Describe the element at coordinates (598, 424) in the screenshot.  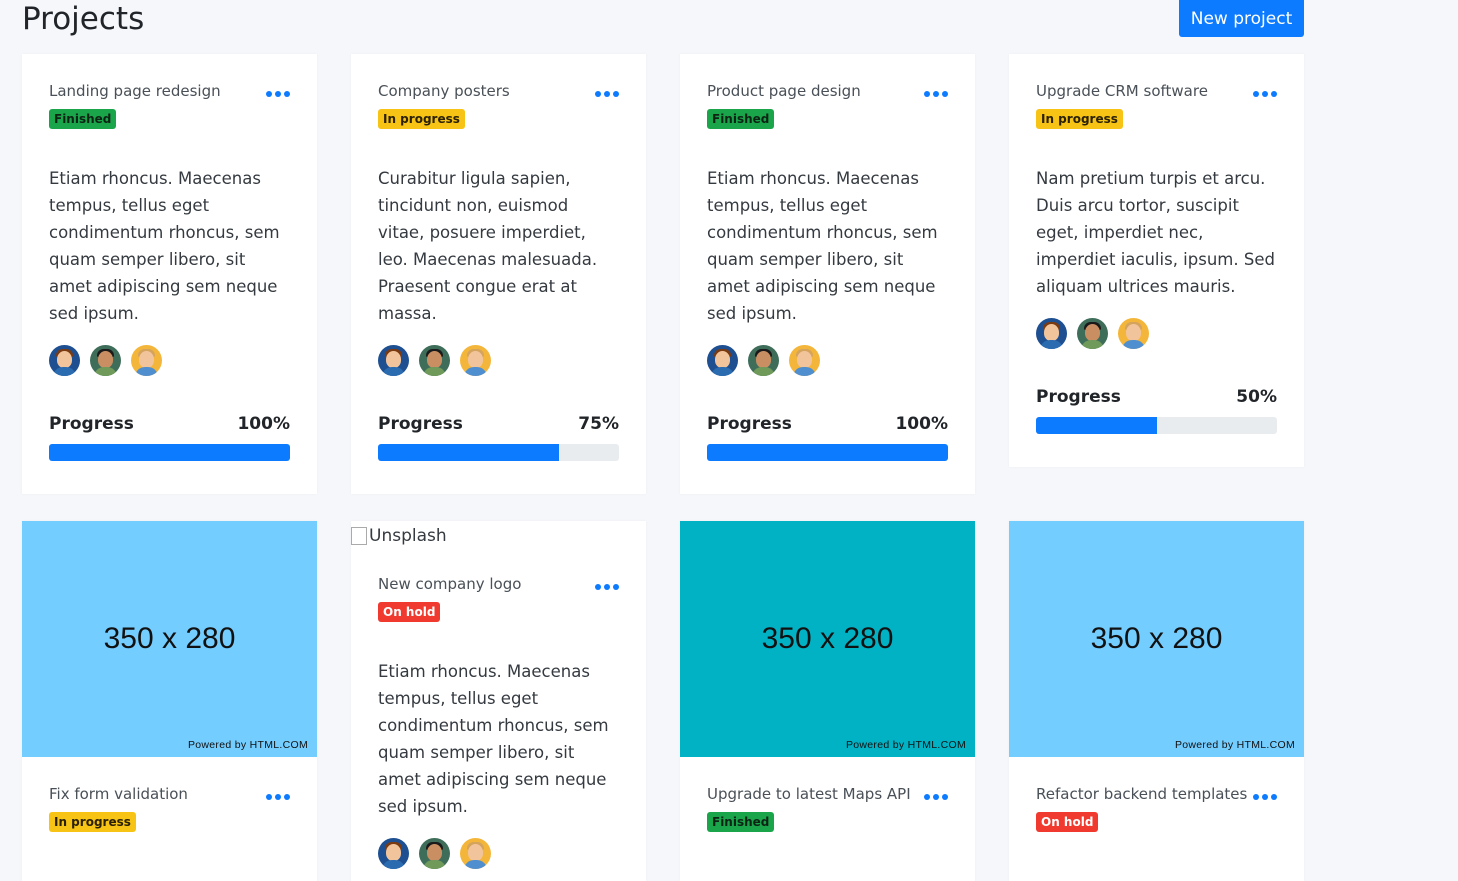
I see `progress-value: 75%` at that location.